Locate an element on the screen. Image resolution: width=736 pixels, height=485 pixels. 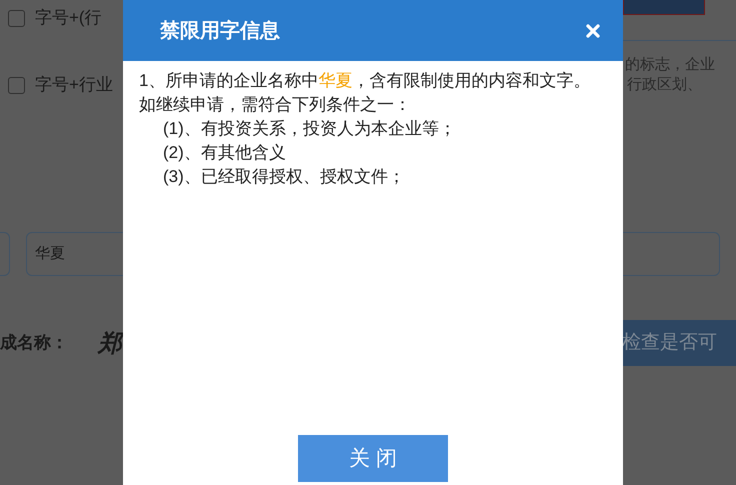
result-name: 郑 is located at coordinates (110, 343).